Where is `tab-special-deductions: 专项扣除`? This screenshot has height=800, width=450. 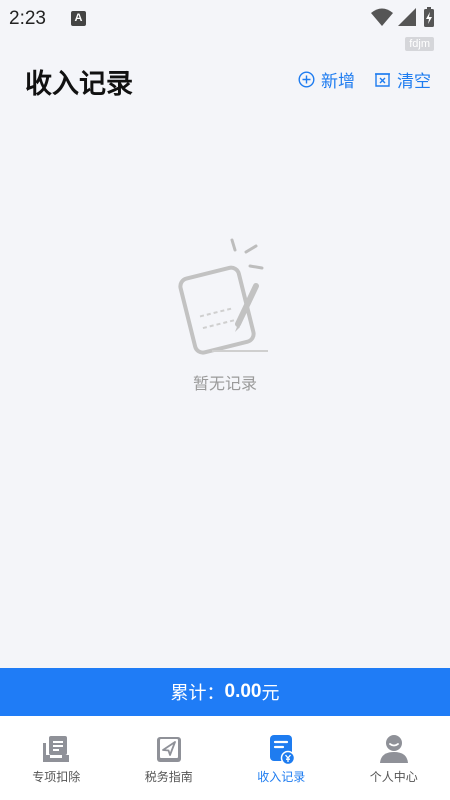
tab-special-deductions: 专项扣除 is located at coordinates (56, 758).